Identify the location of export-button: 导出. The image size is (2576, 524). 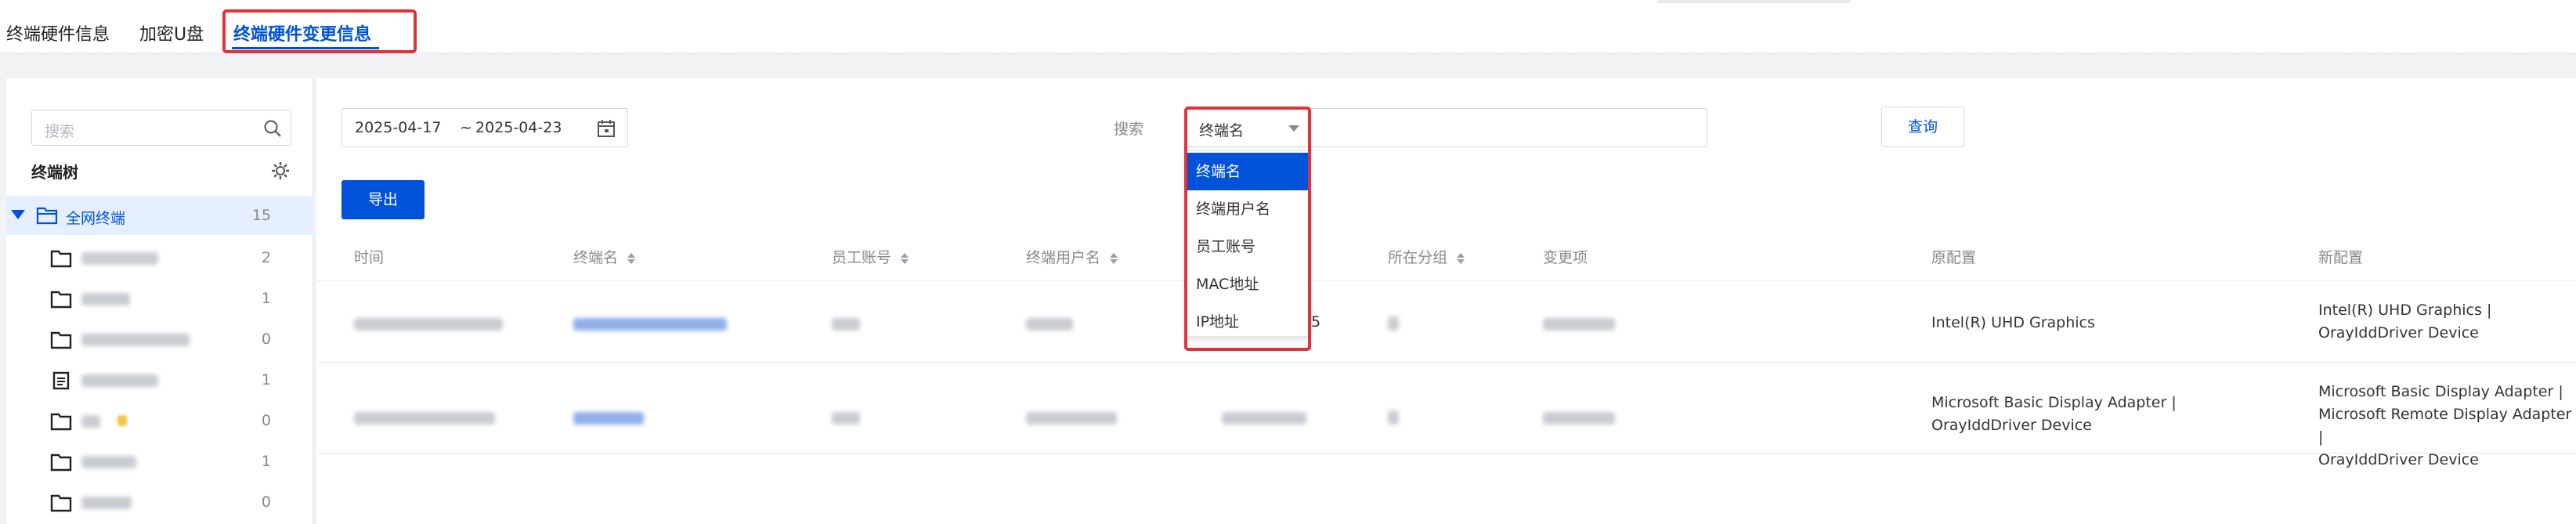
(383, 199).